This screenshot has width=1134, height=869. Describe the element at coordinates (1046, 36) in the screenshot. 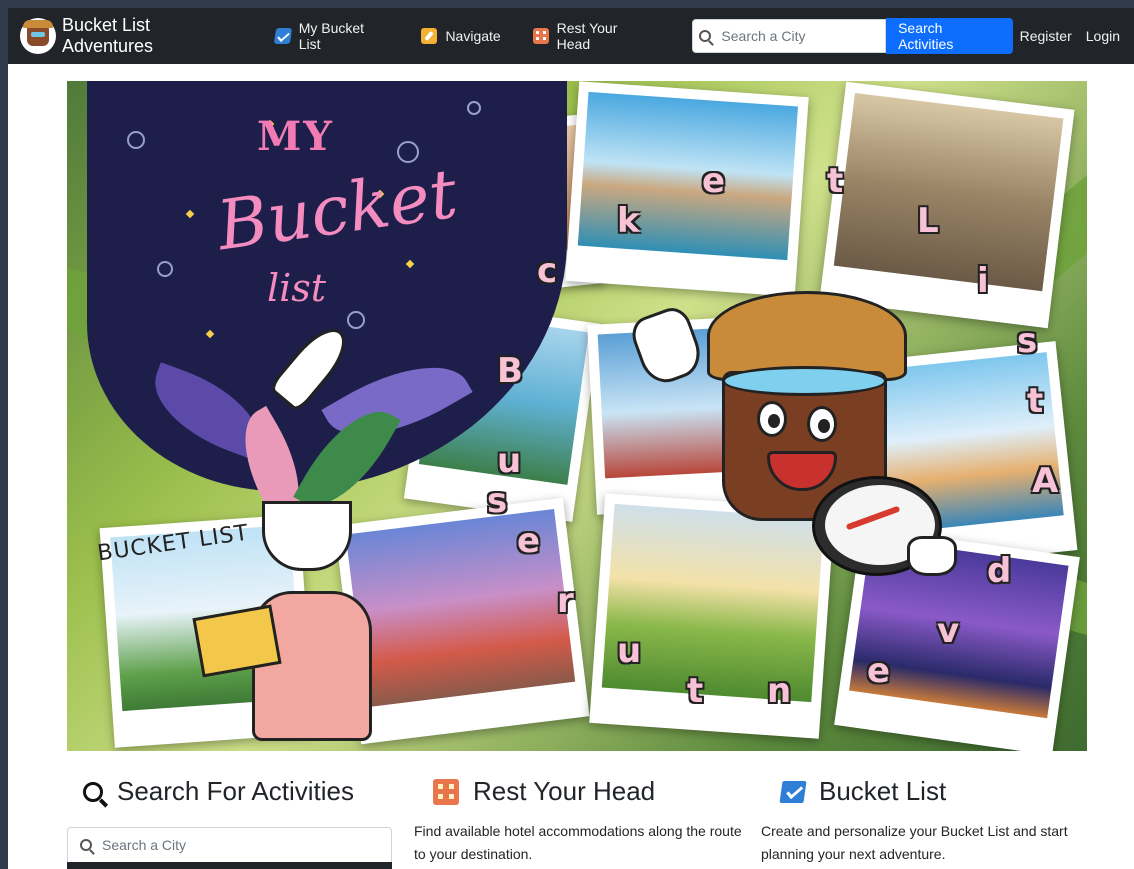

I see `register-link: Register` at that location.